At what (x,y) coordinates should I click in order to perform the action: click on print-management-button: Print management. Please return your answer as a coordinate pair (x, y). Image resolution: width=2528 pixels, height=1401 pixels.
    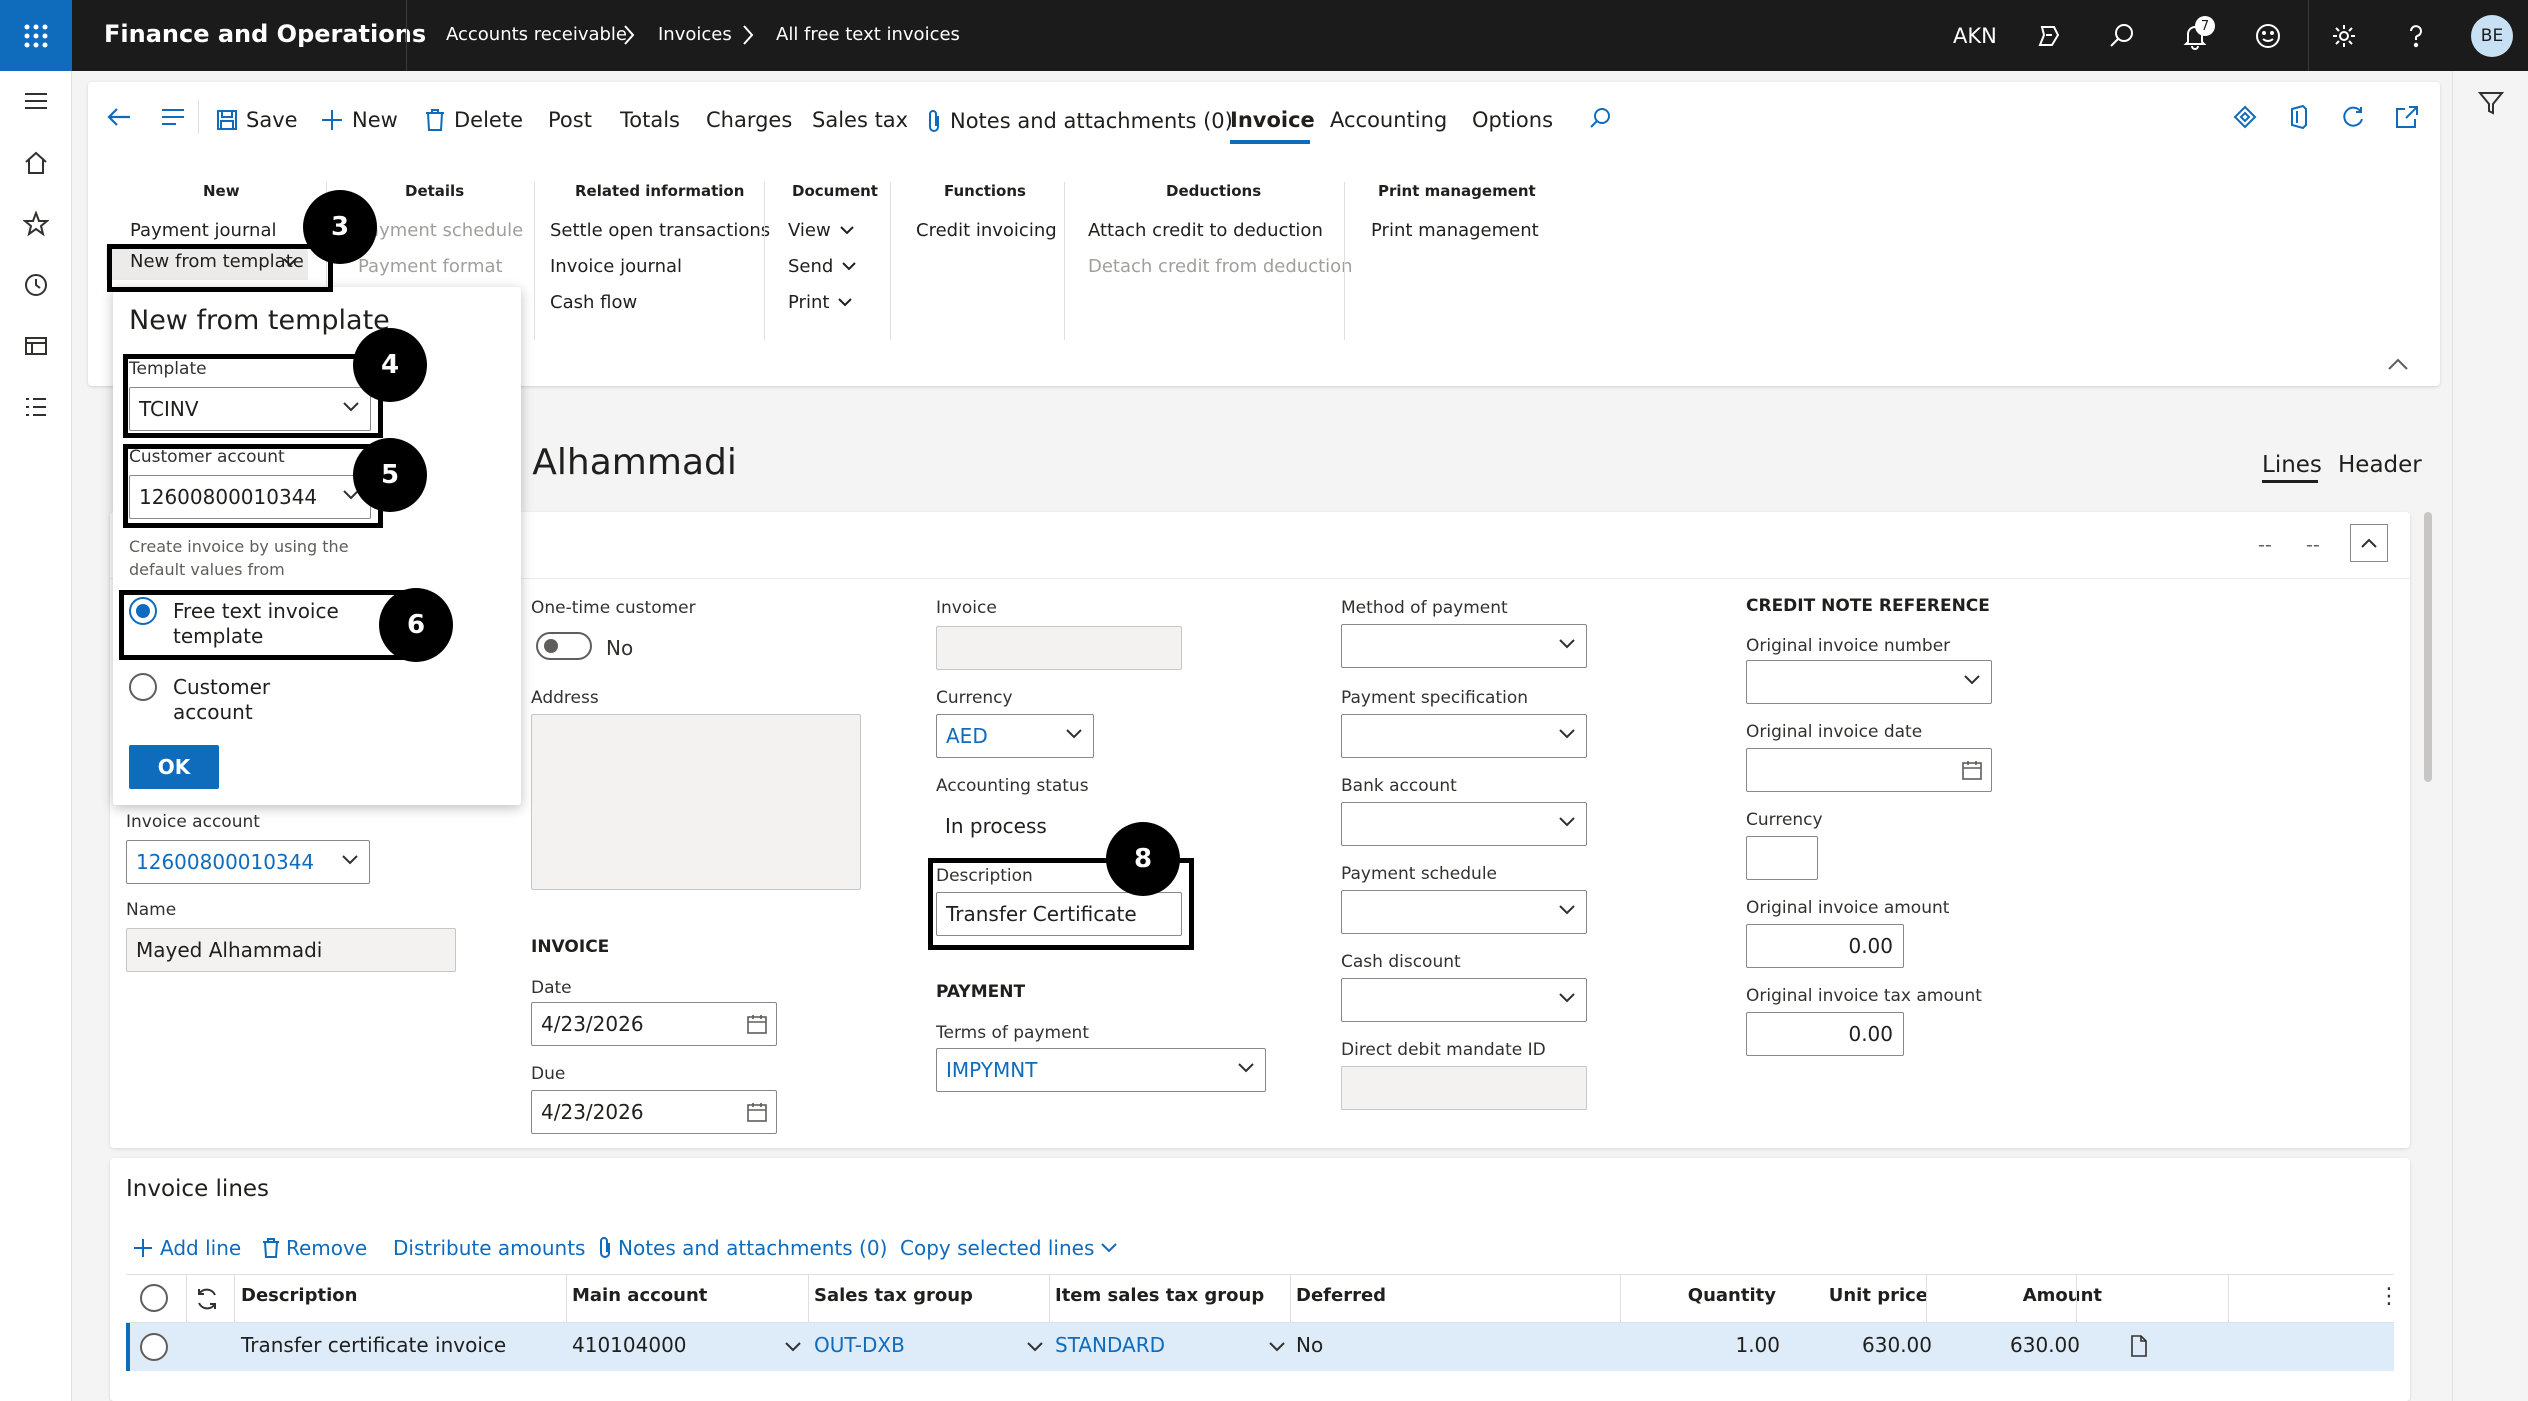
    Looking at the image, I should click on (1455, 230).